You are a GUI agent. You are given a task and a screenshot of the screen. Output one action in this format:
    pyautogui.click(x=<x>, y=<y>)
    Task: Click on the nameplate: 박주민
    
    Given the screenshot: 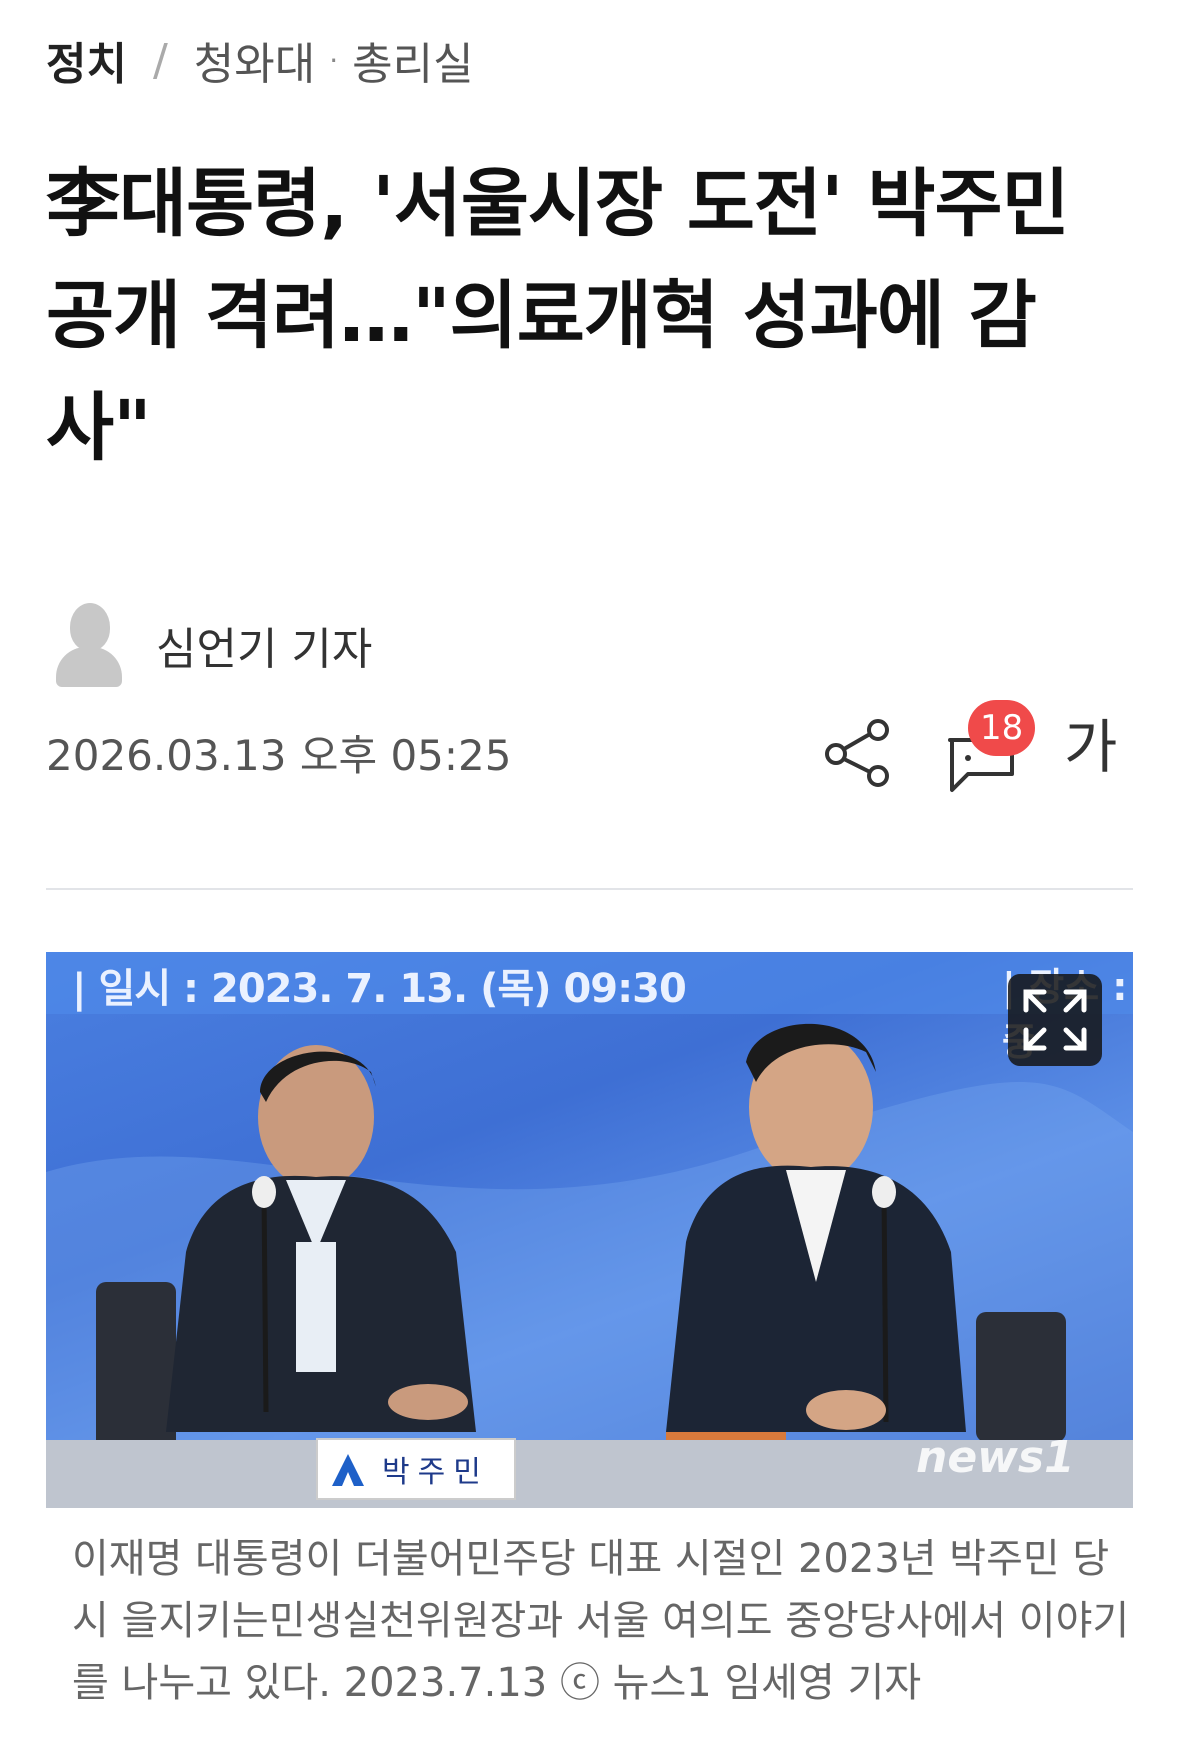 What is the action you would take?
    pyautogui.click(x=416, y=1469)
    